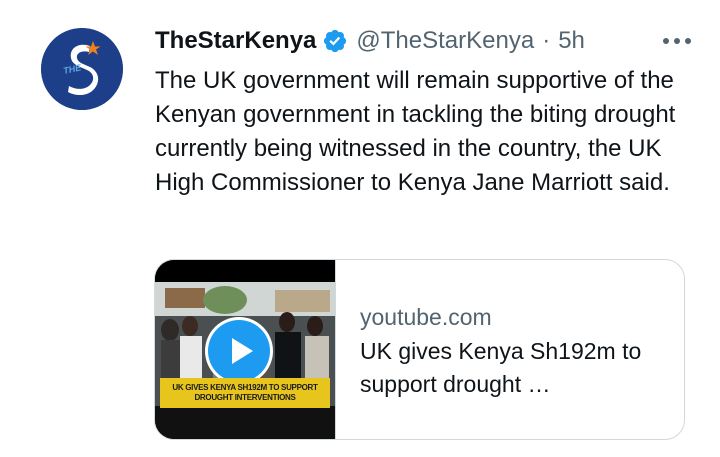  I want to click on display-name: TheStarKenya, so click(235, 41).